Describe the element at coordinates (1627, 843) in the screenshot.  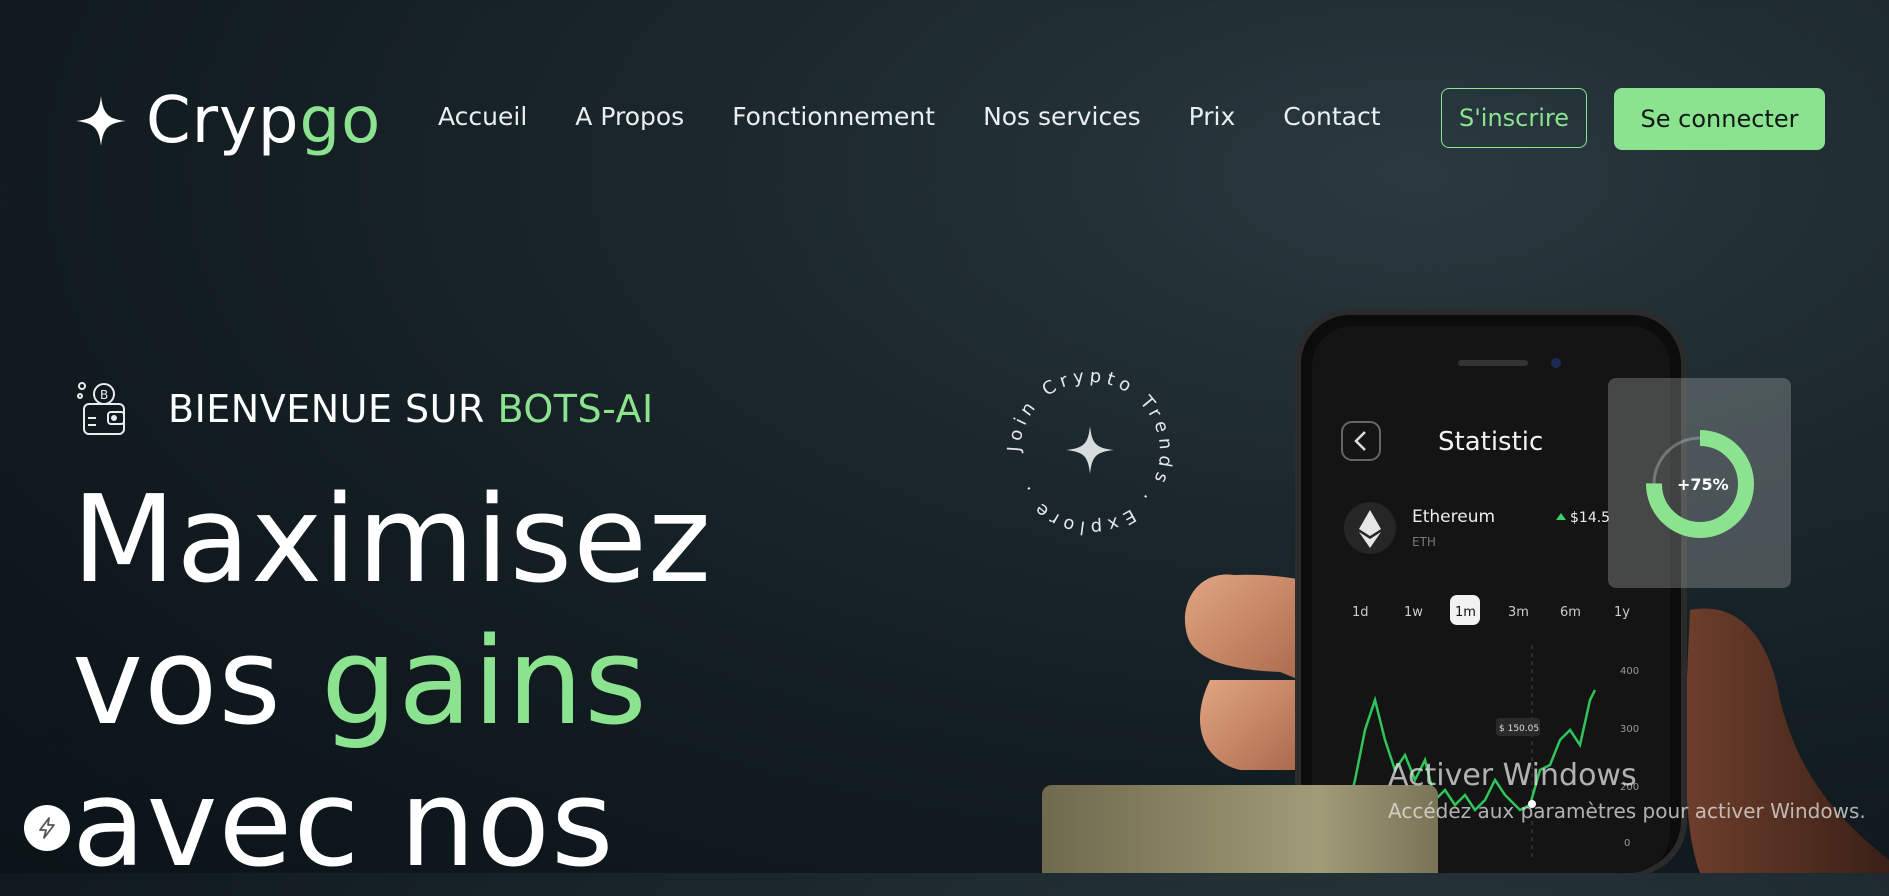
I see `y-tick: 0` at that location.